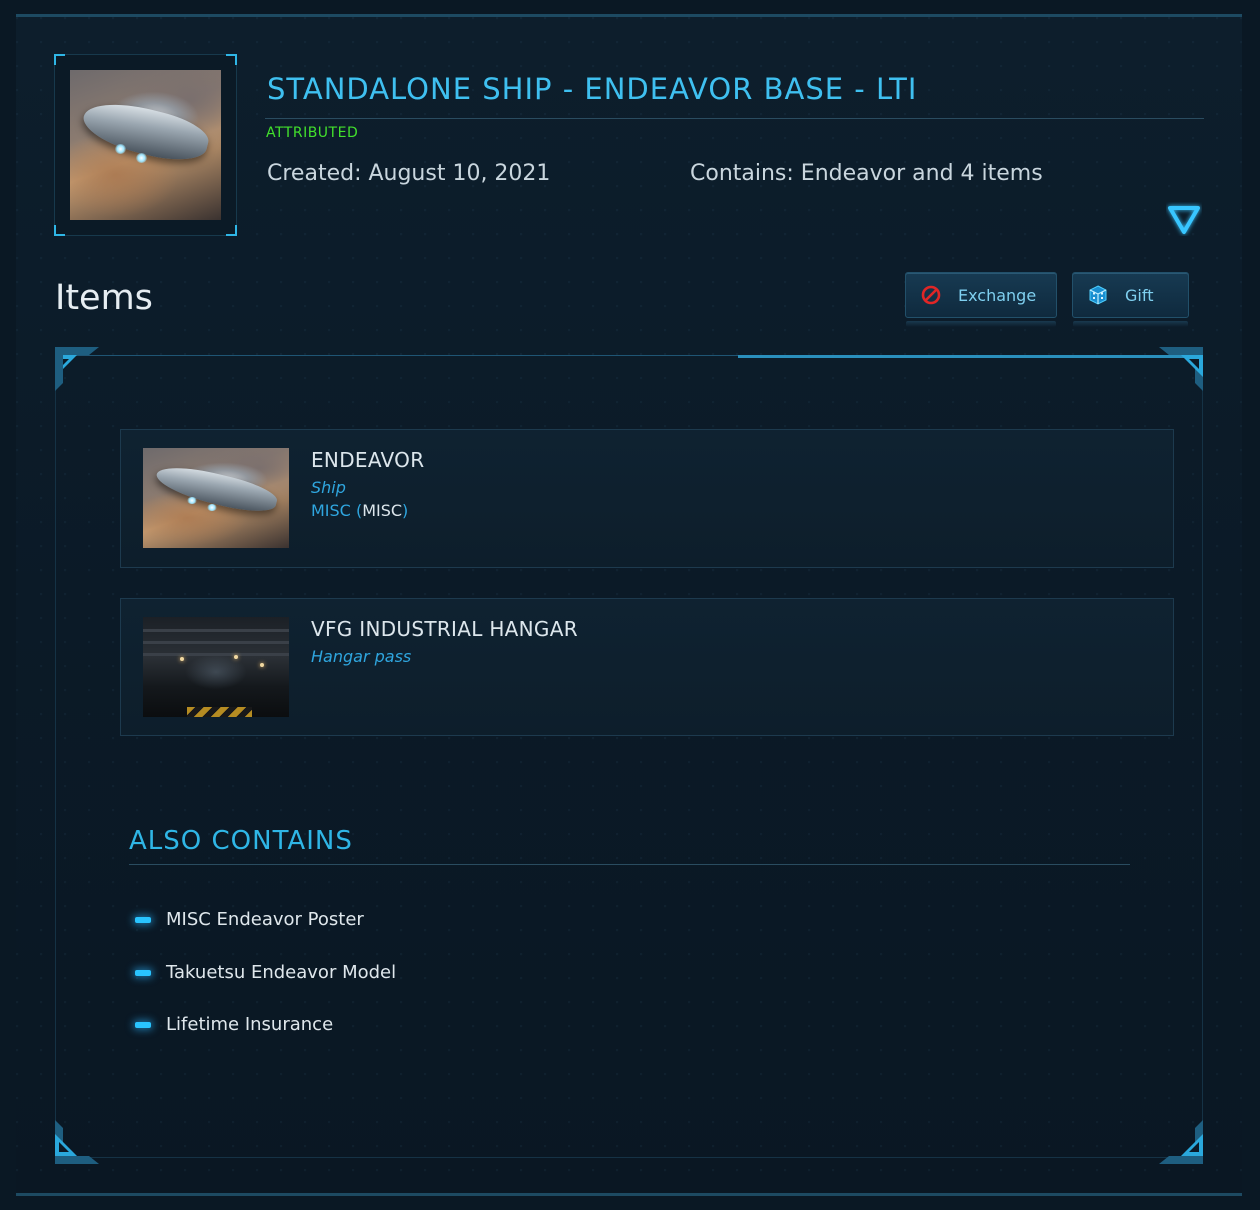 This screenshot has height=1210, width=1260. What do you see at coordinates (281, 972) in the screenshot?
I see `also-contains-entry: Takuetsu Endeavor Model` at bounding box center [281, 972].